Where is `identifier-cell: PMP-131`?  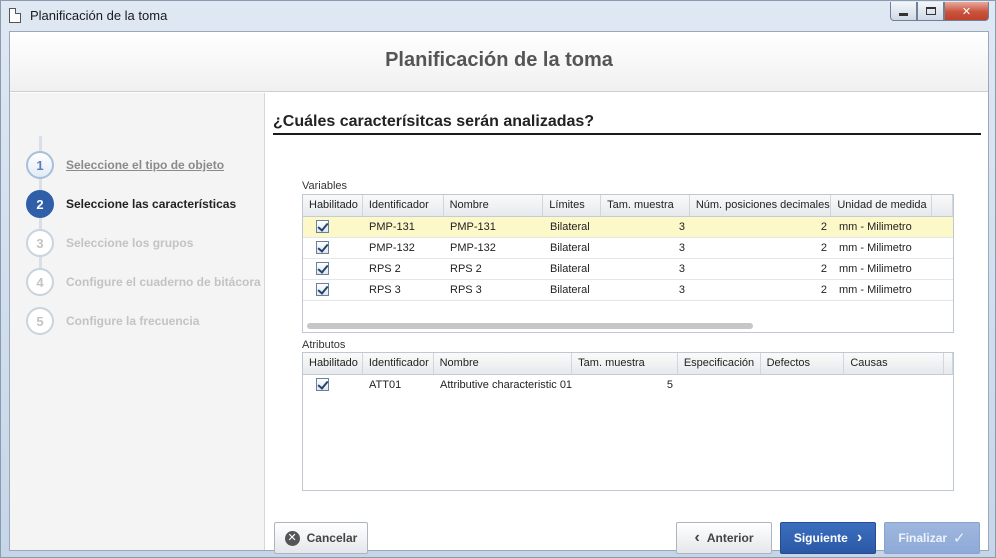
identifier-cell: PMP-131 is located at coordinates (392, 227).